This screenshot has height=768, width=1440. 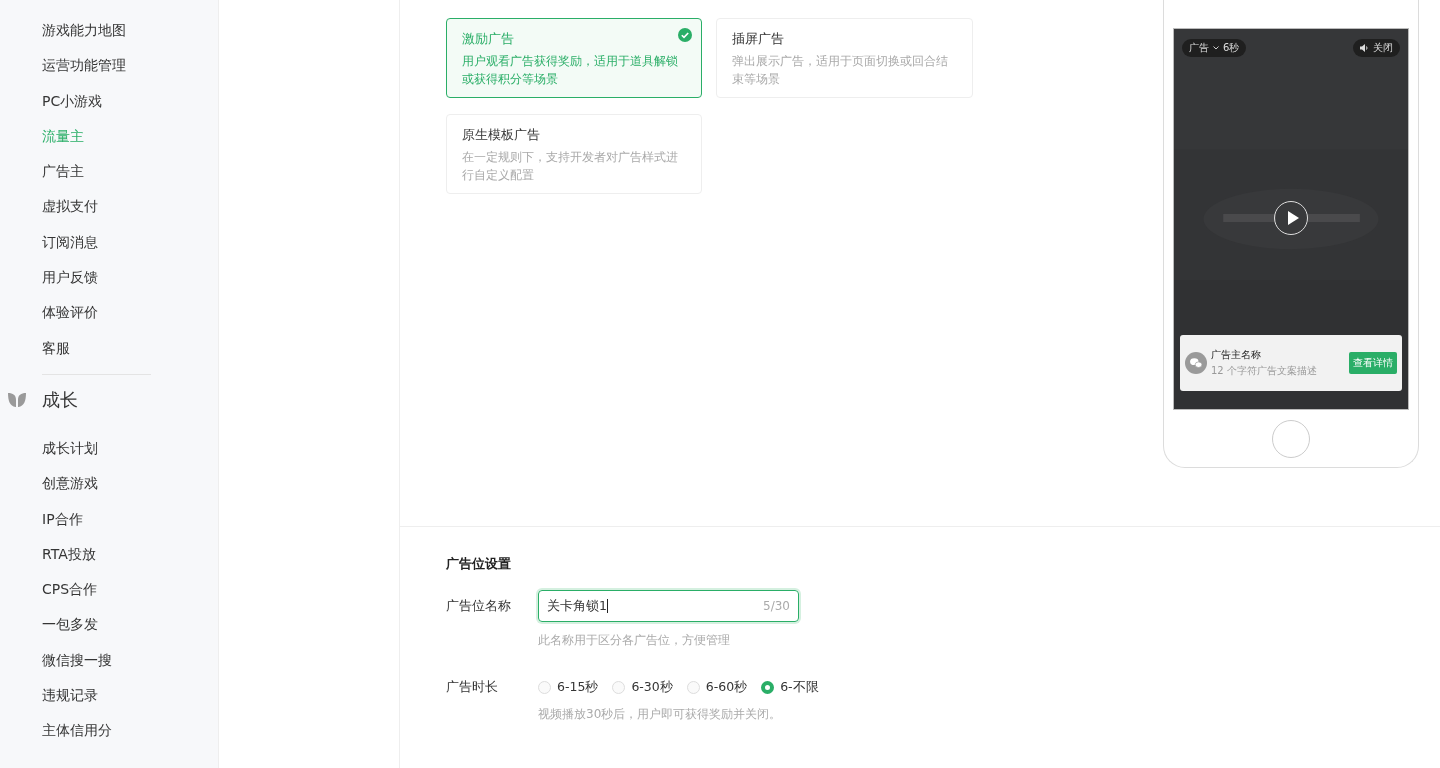 I want to click on duration-radio: 6-60秒, so click(x=717, y=687).